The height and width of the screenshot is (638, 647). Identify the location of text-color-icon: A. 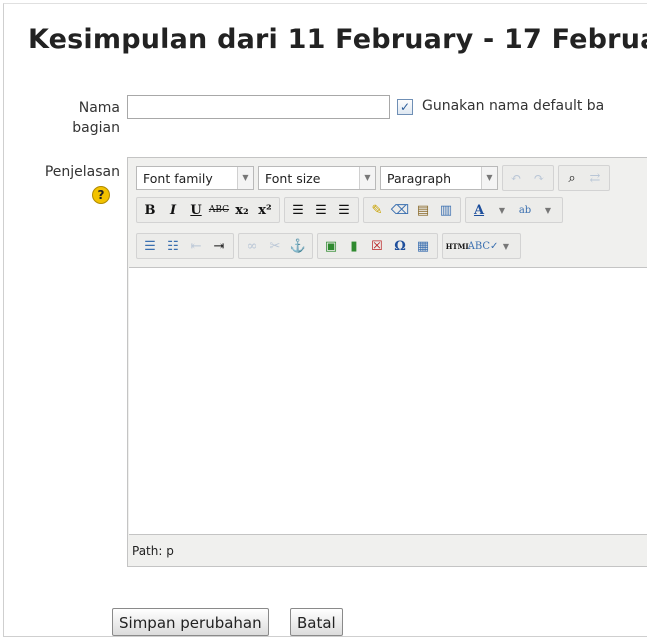
(479, 210).